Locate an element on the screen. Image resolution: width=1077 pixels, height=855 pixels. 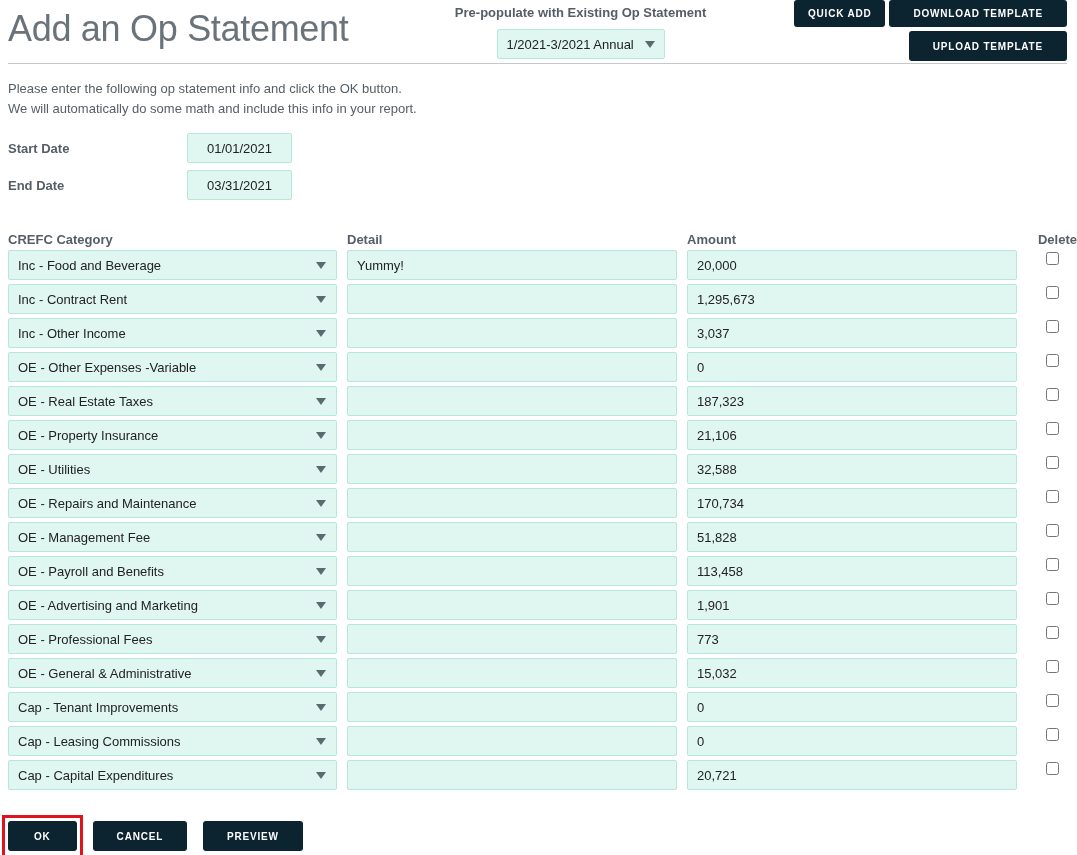
form-button: CANCEL is located at coordinates (140, 836).